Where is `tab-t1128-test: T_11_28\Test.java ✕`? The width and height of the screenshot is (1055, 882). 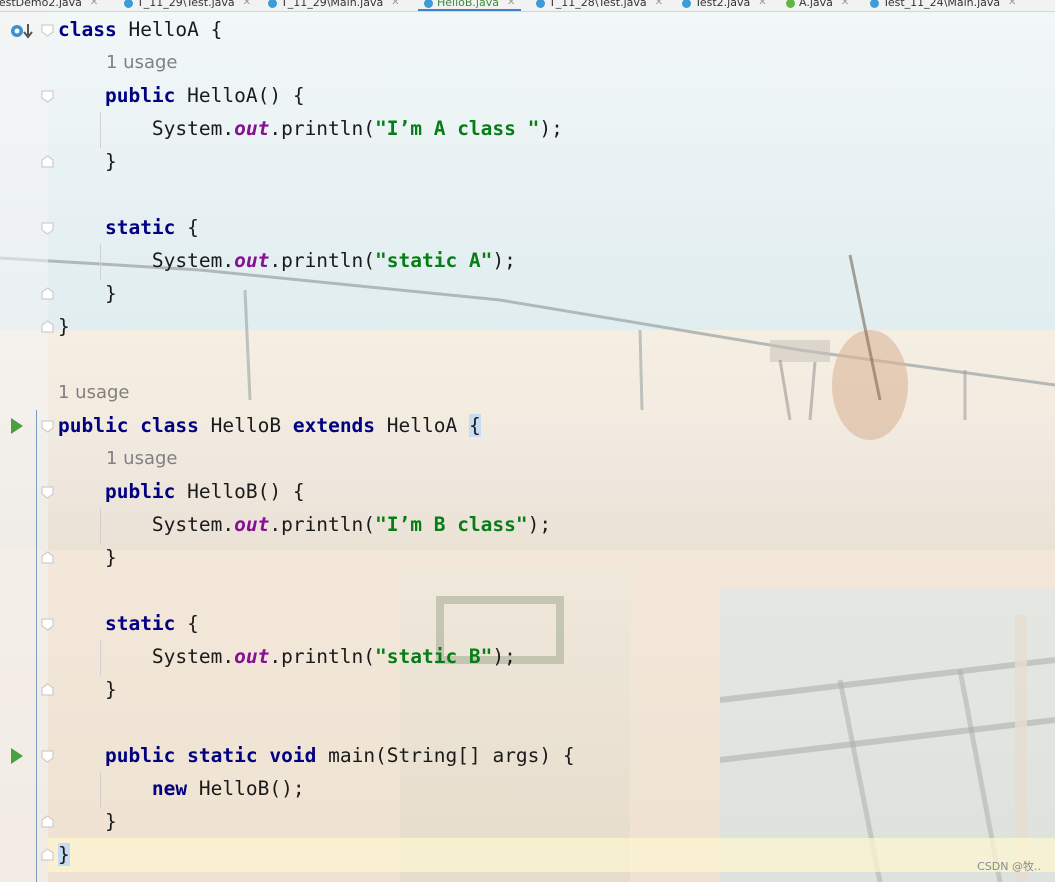 tab-t1128-test: T_11_28\Test.java ✕ is located at coordinates (599, 5).